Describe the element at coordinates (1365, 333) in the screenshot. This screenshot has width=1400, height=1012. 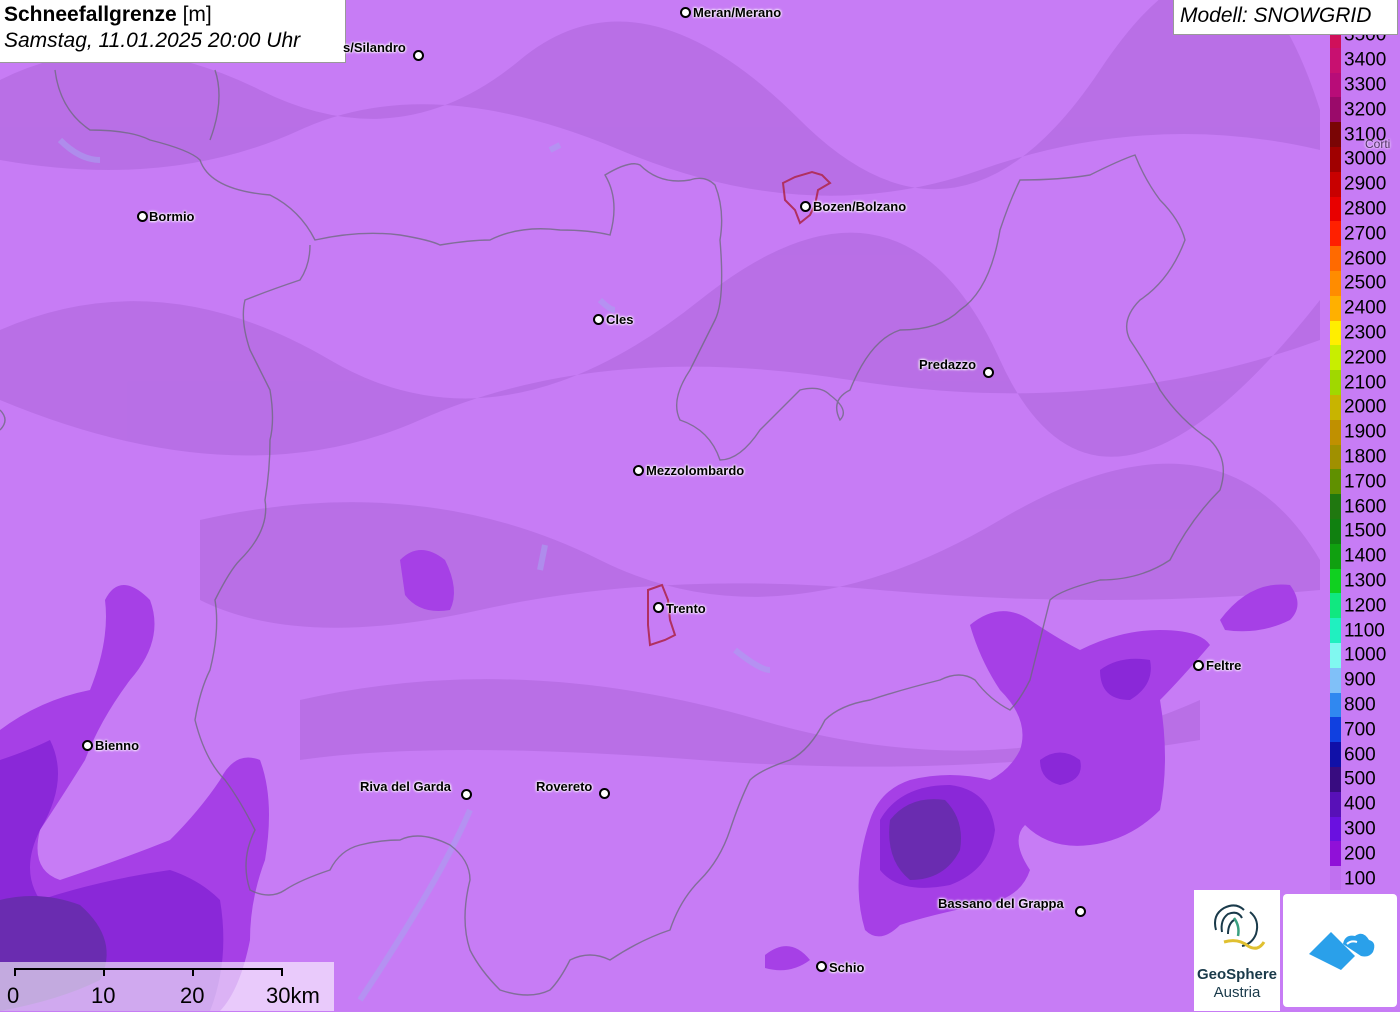
I see `legend-label: 2300` at that location.